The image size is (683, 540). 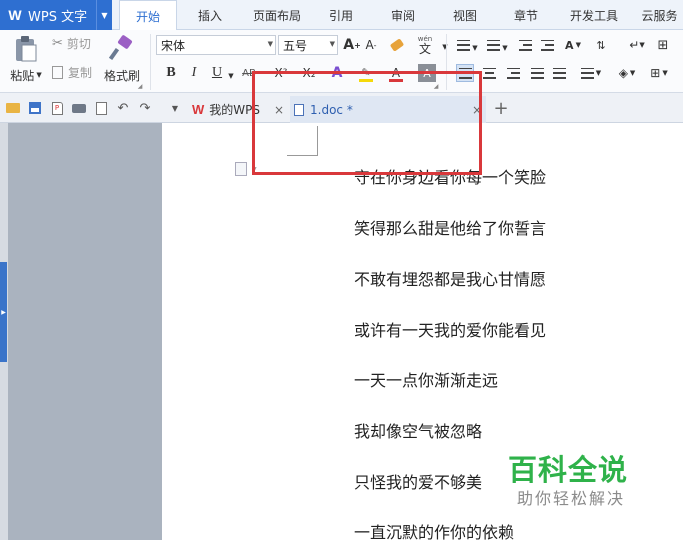 I want to click on line-spacing-icon, so click(x=587, y=73).